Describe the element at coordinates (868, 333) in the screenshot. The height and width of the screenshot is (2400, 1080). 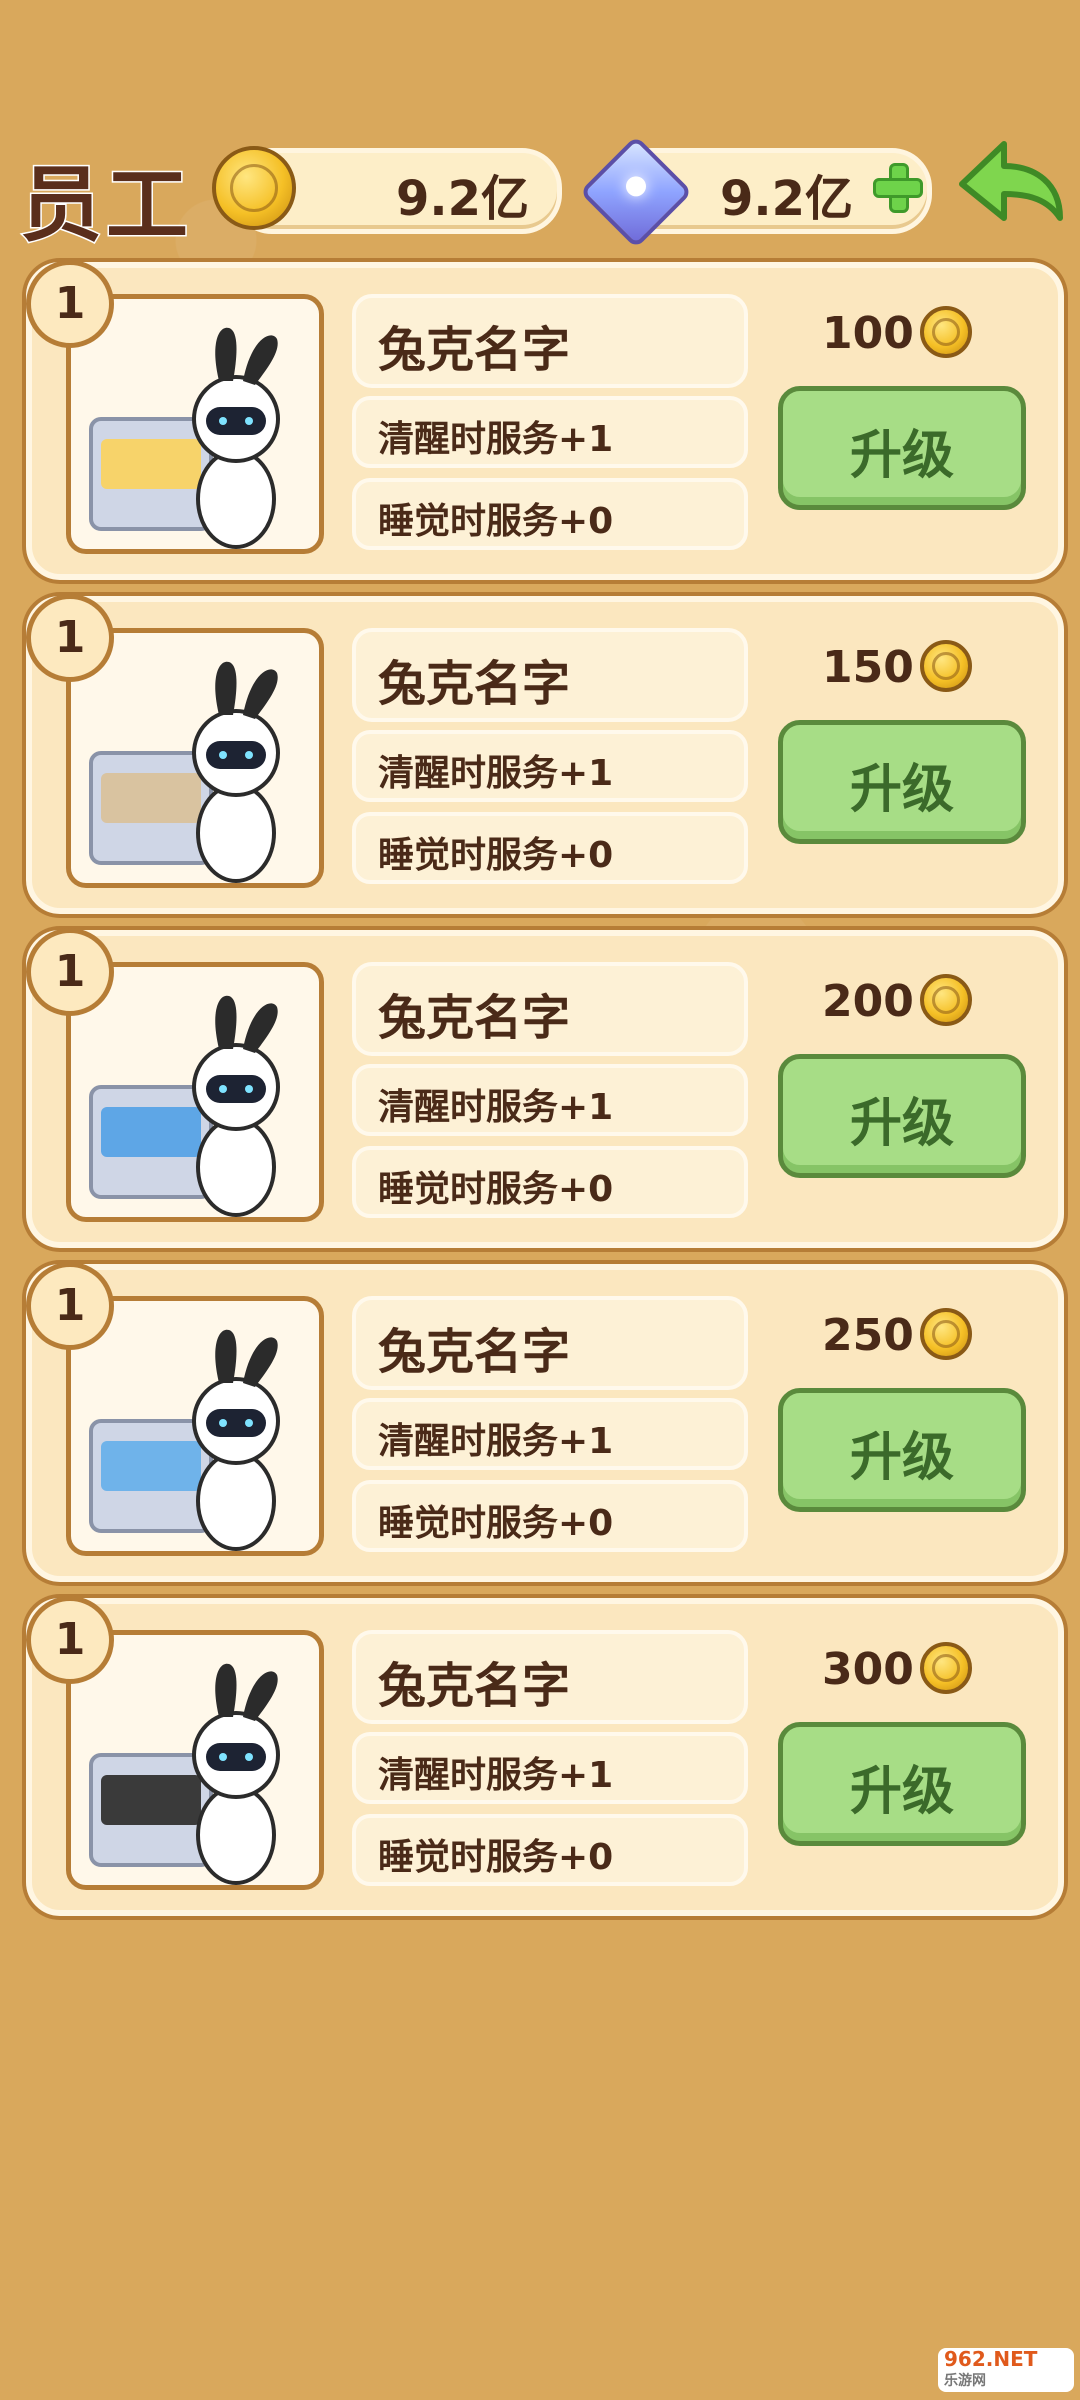
I see `upgrade-cost: 100` at that location.